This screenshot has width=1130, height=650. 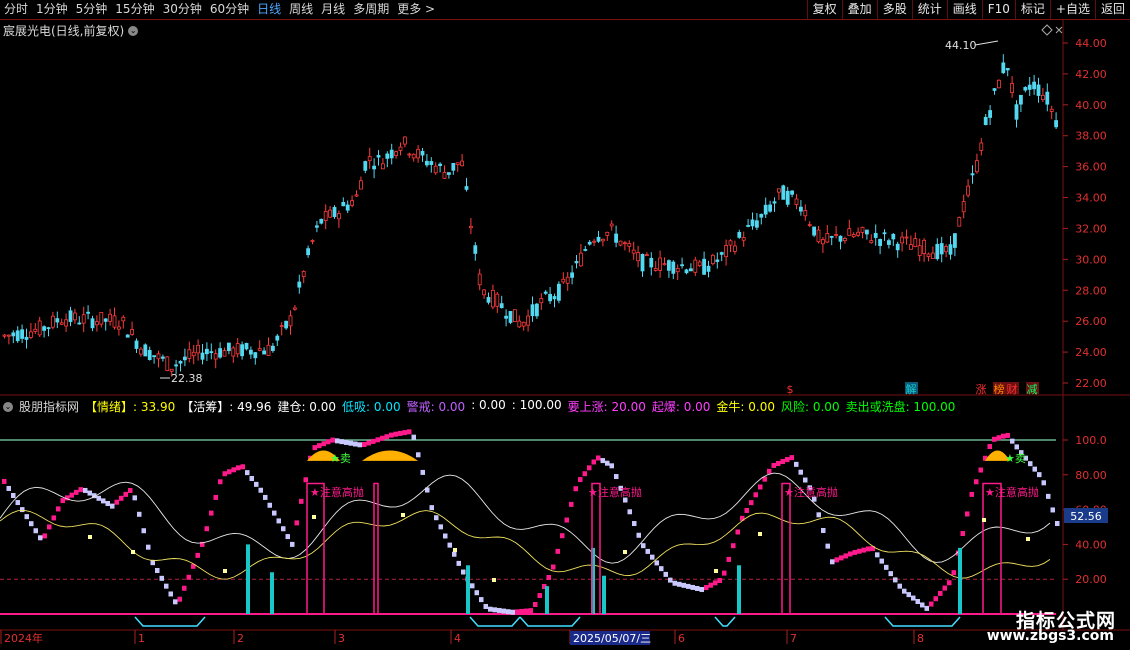 I want to click on indicator-value-5: : 0.00, so click(x=488, y=405).